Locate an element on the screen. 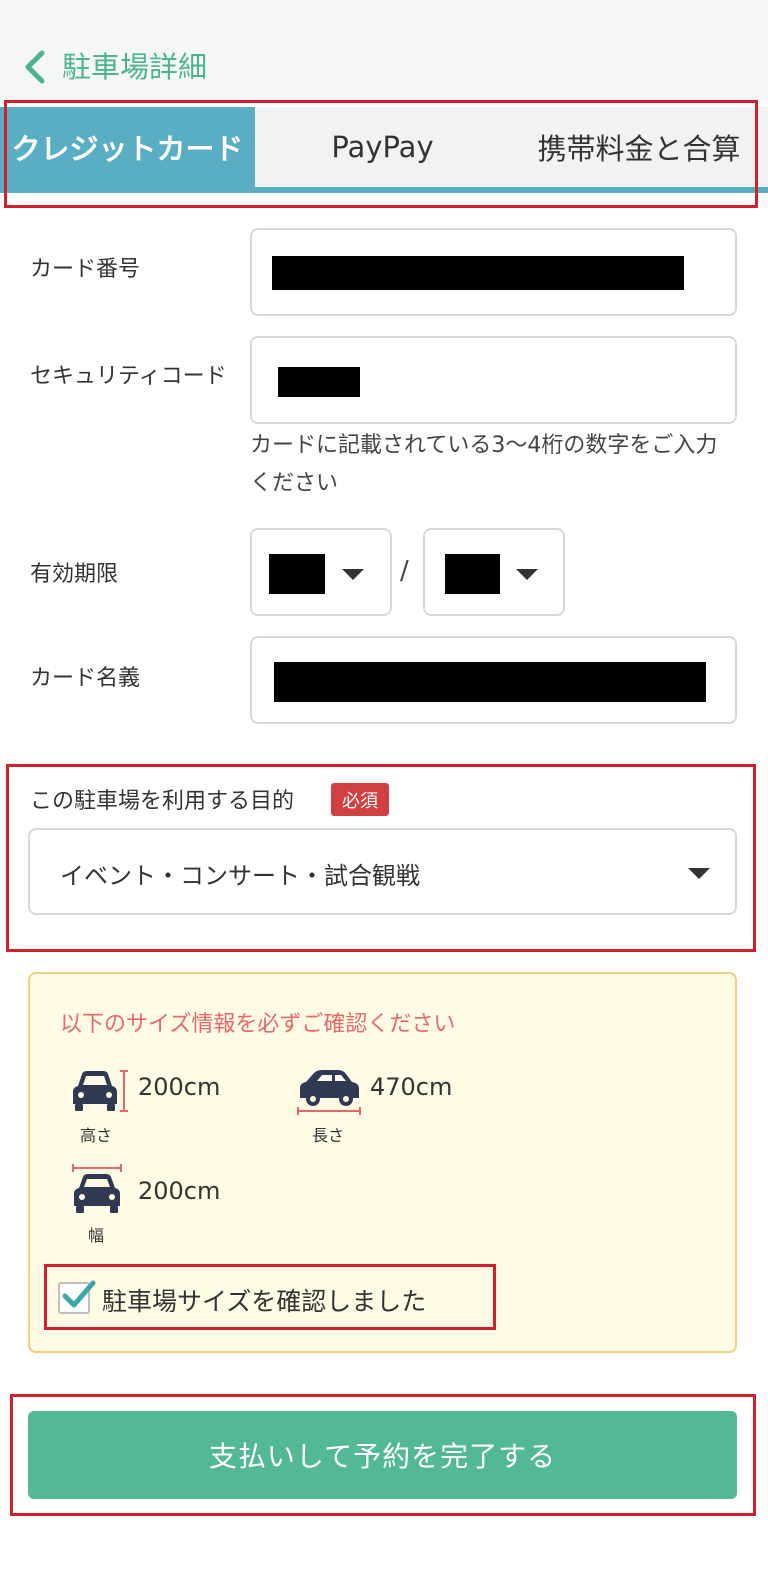 The height and width of the screenshot is (1574, 768). security-code-label: セキュリティコード is located at coordinates (128, 376).